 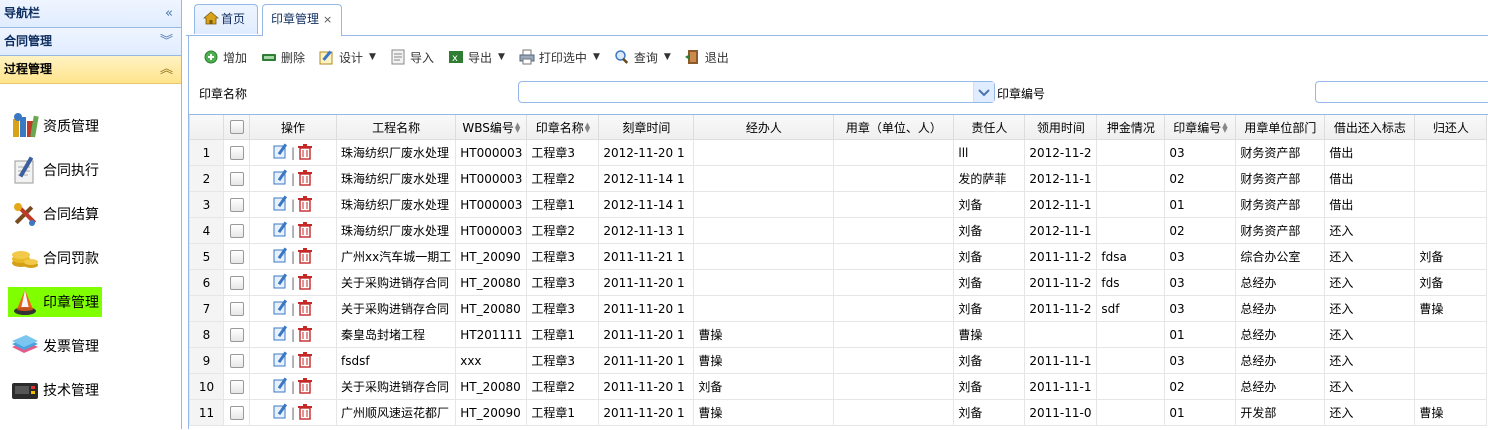 What do you see at coordinates (283, 57) in the screenshot?
I see `delete-button: 删除` at bounding box center [283, 57].